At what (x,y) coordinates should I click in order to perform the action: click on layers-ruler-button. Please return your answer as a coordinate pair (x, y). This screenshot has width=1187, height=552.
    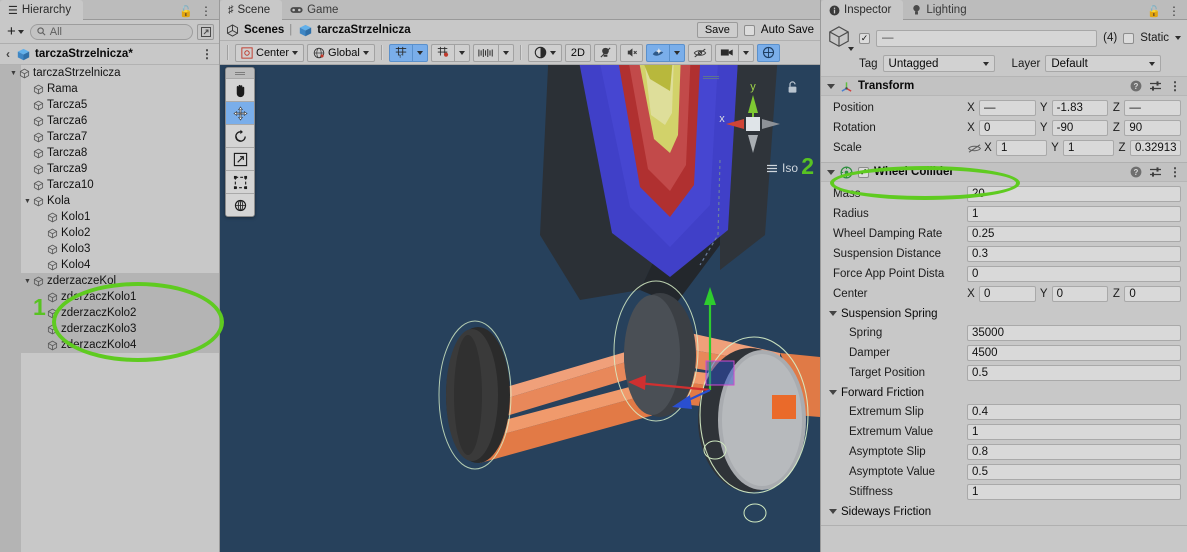
    Looking at the image, I should click on (485, 52).